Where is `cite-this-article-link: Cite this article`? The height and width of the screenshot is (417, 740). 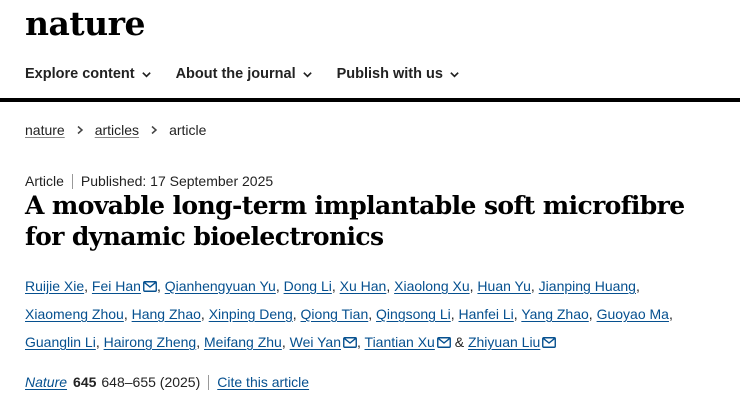 cite-this-article-link: Cite this article is located at coordinates (263, 382).